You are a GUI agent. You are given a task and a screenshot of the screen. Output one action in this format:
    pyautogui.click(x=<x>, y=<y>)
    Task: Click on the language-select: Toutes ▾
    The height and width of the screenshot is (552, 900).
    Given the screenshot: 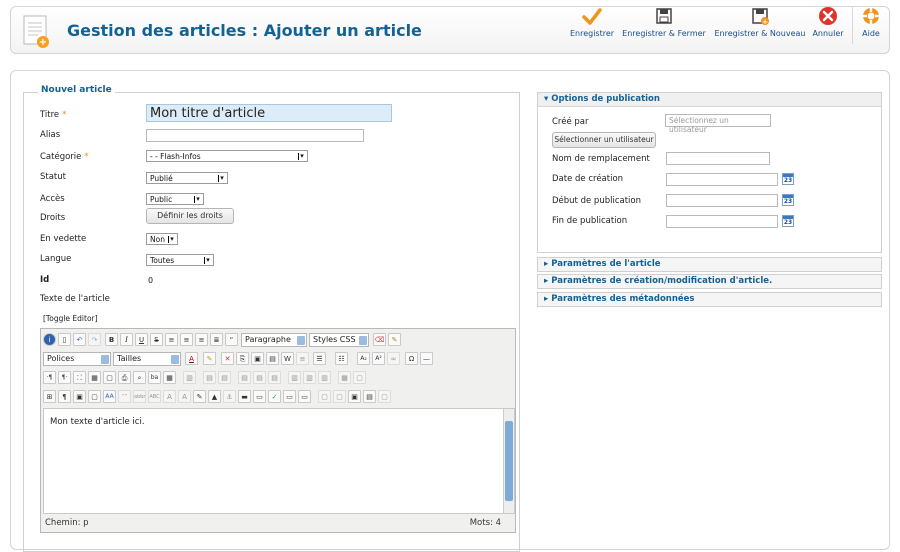 What is the action you would take?
    pyautogui.click(x=180, y=260)
    